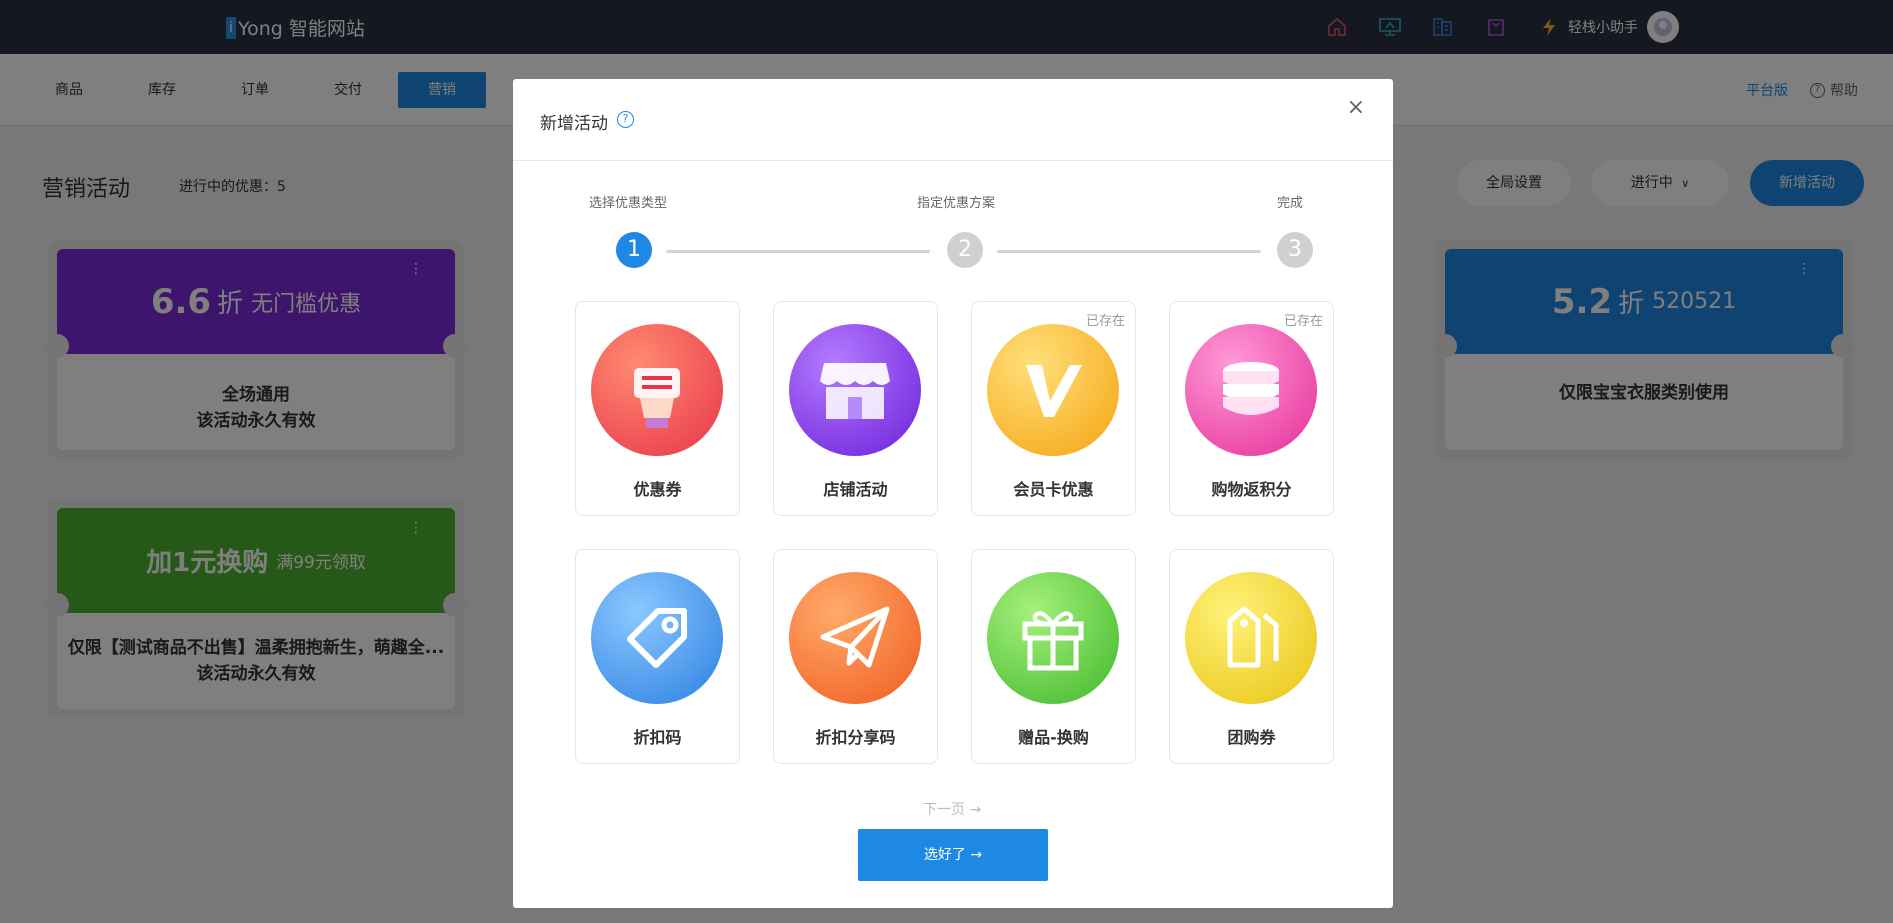  I want to click on step-1-circle: 1, so click(634, 250).